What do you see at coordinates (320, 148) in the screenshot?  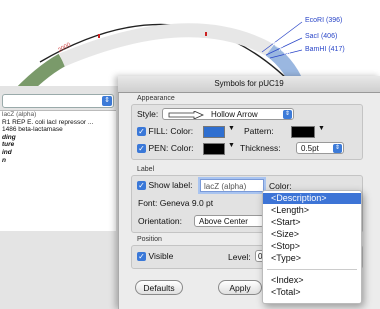 I see `thickness-select: 0.5pt ⇕` at bounding box center [320, 148].